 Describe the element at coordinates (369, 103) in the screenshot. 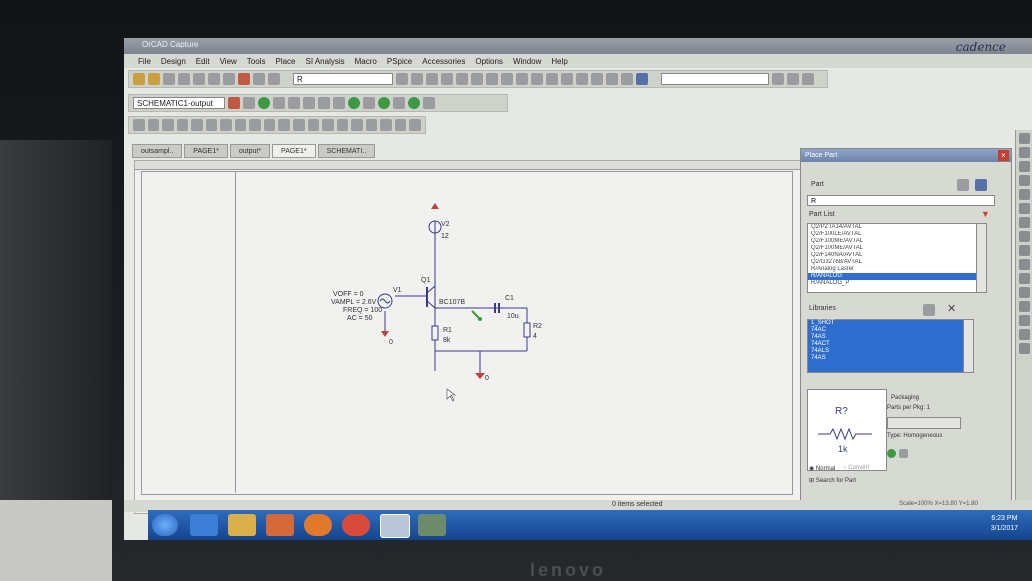

I see `bias-v-icon` at that location.